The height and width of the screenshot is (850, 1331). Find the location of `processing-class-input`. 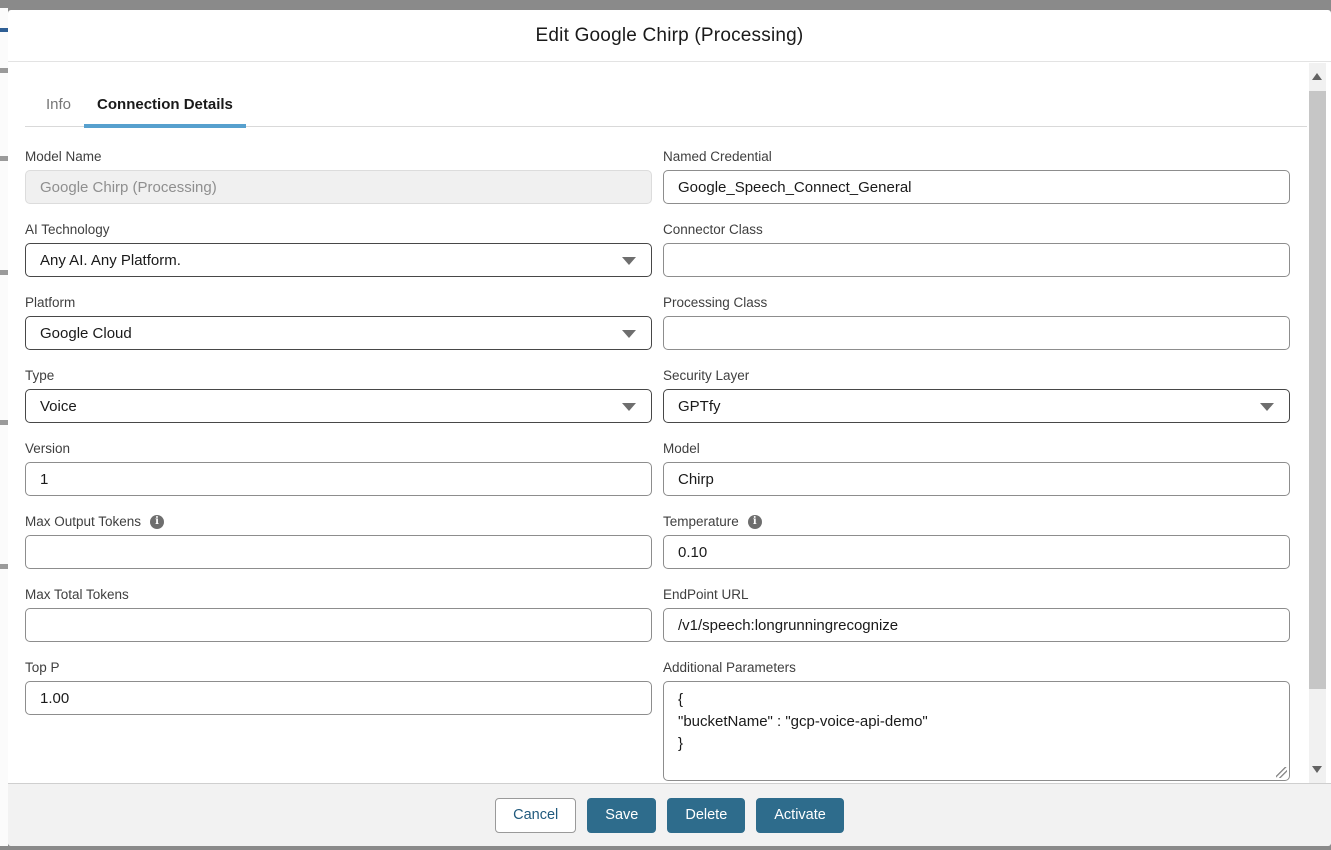

processing-class-input is located at coordinates (976, 333).